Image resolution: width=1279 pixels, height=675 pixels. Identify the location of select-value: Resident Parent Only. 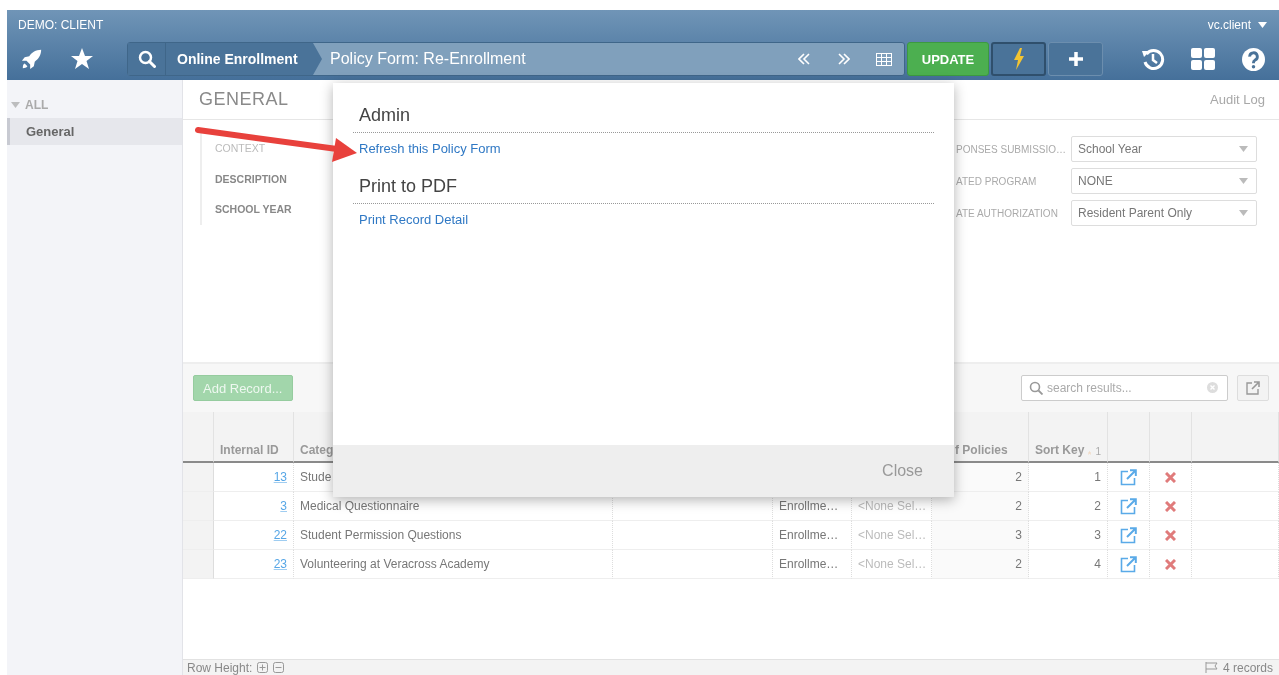
(1135, 213).